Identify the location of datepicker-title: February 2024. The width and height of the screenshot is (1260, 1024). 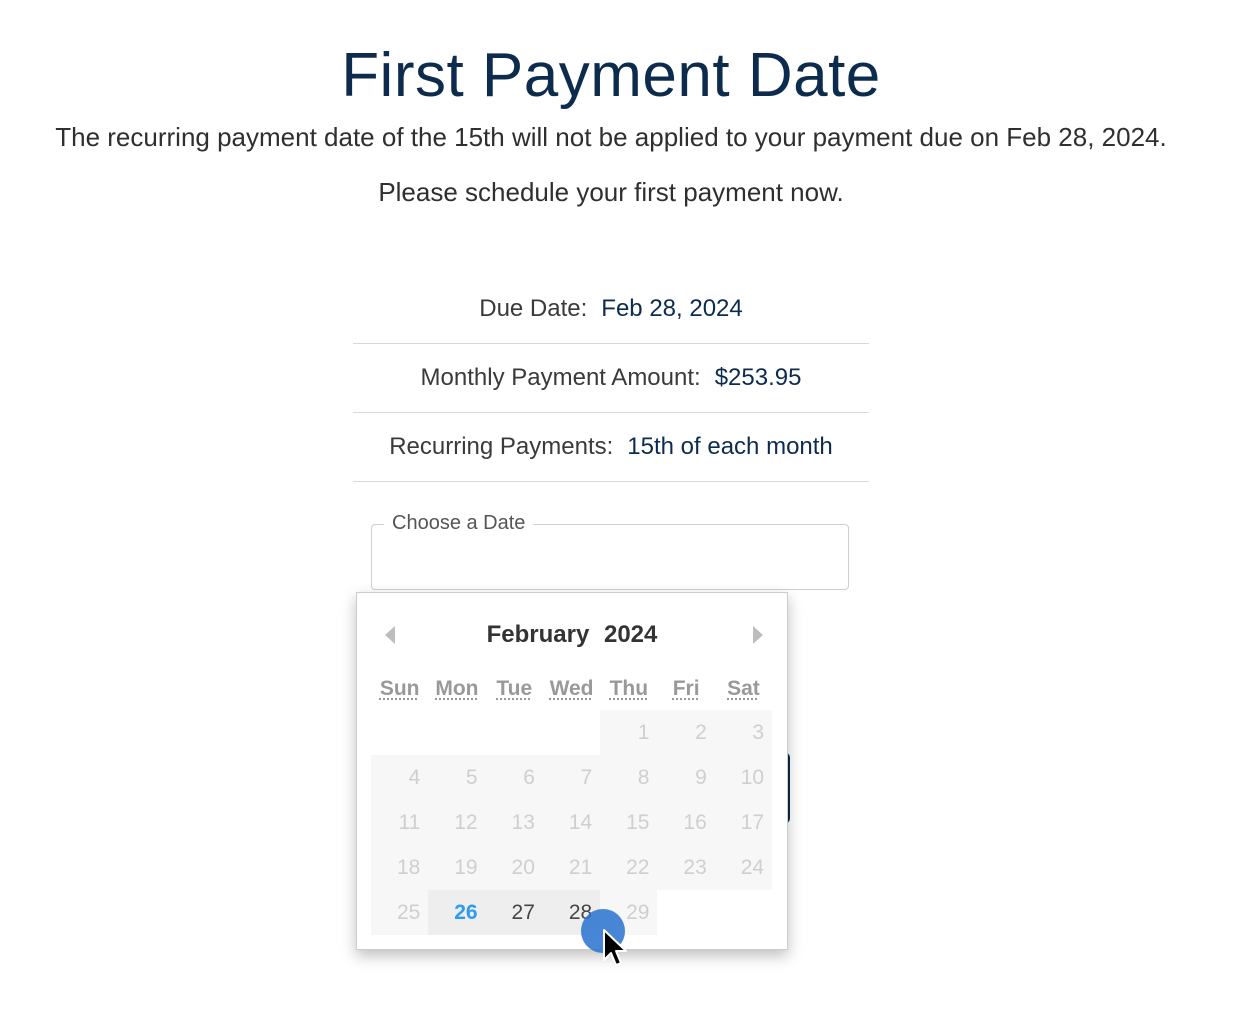
(572, 635).